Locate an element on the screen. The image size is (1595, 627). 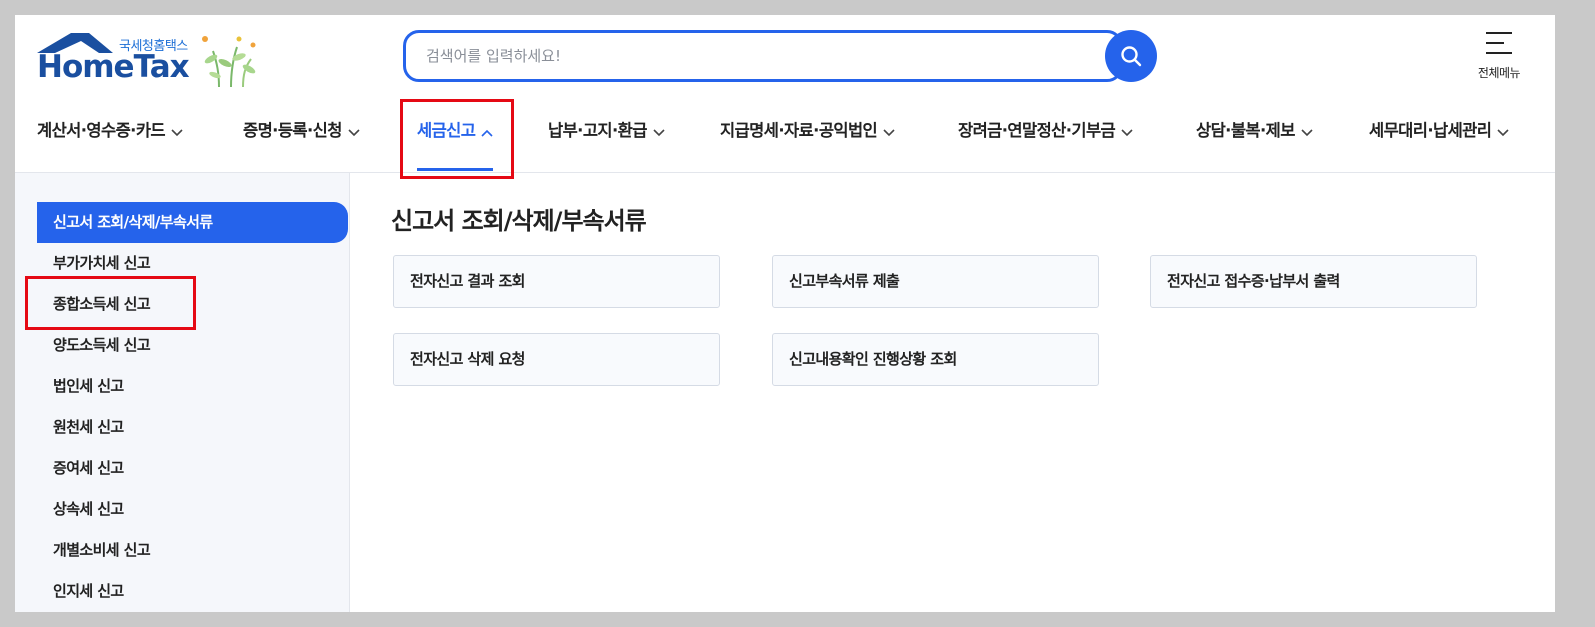
gnb-label: 세무대리·납세관리 is located at coordinates (1430, 130).